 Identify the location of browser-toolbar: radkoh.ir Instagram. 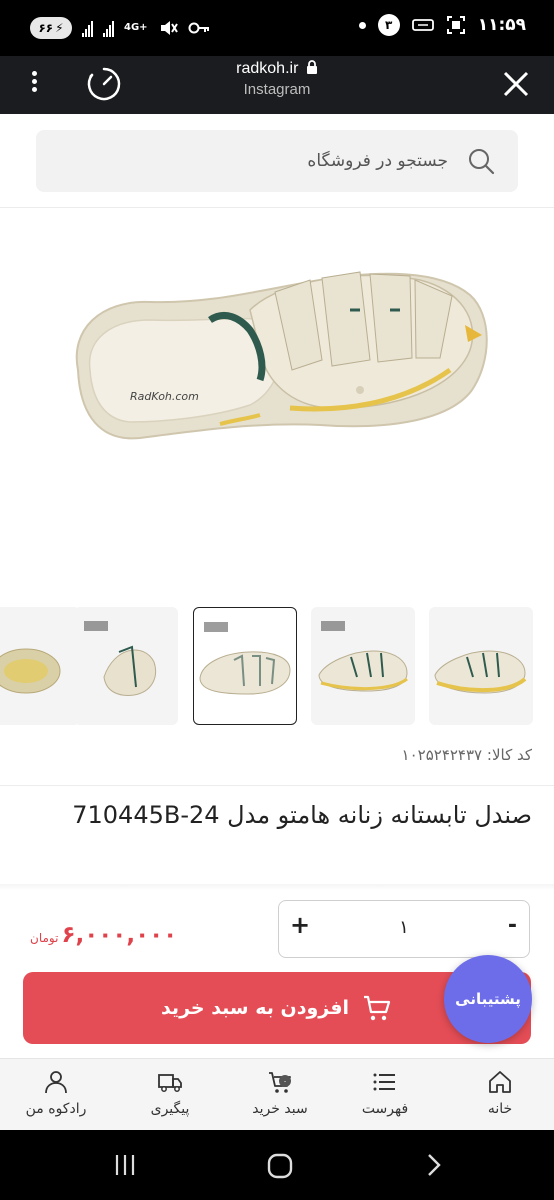
(277, 85).